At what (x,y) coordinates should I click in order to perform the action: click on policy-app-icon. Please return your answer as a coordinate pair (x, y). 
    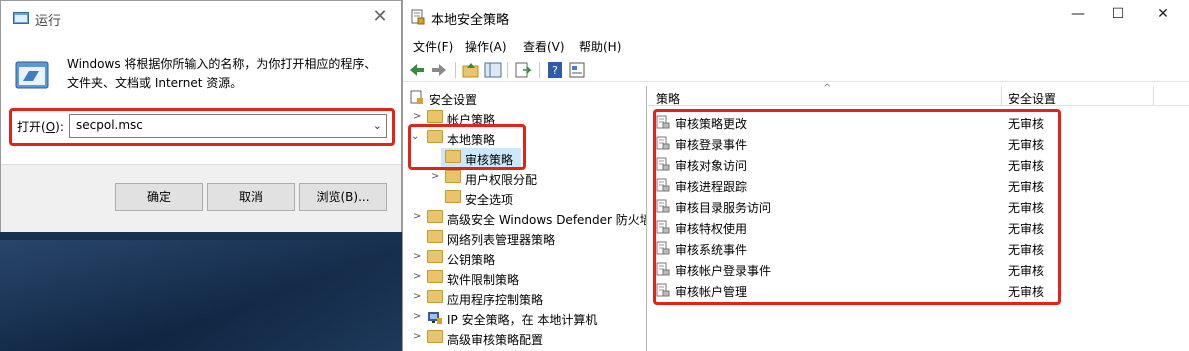
    Looking at the image, I should click on (418, 17).